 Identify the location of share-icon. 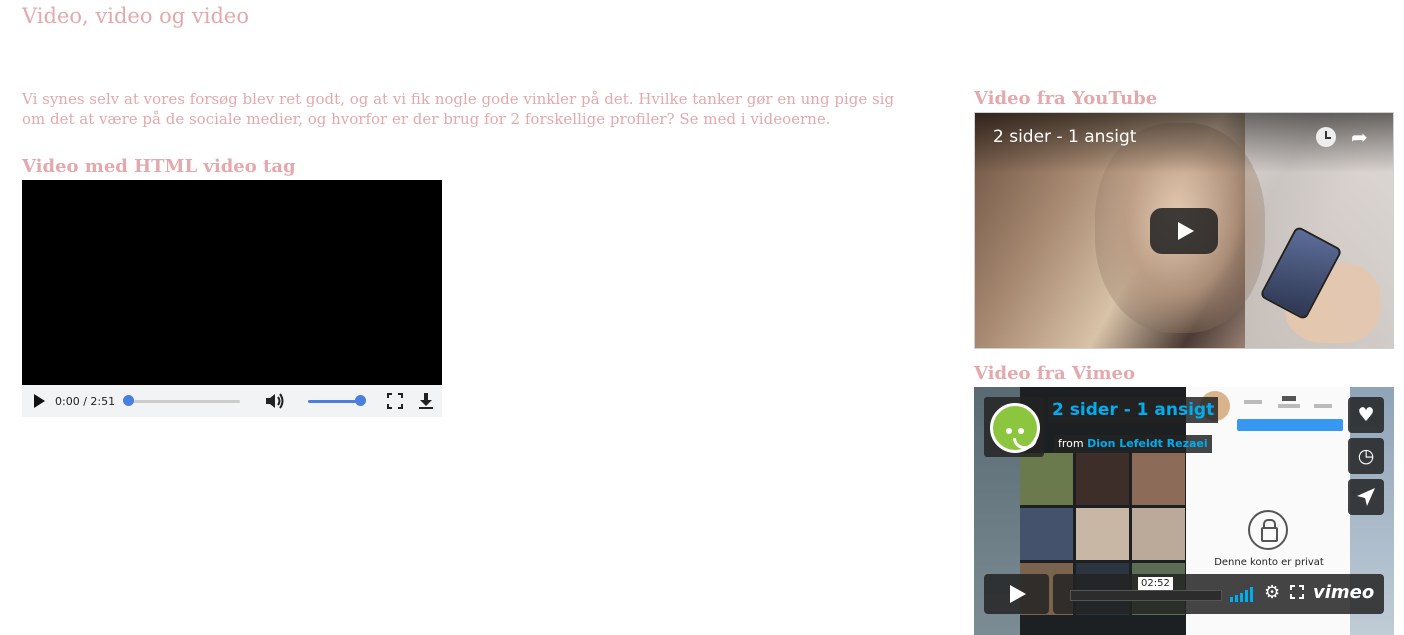
(1366, 497).